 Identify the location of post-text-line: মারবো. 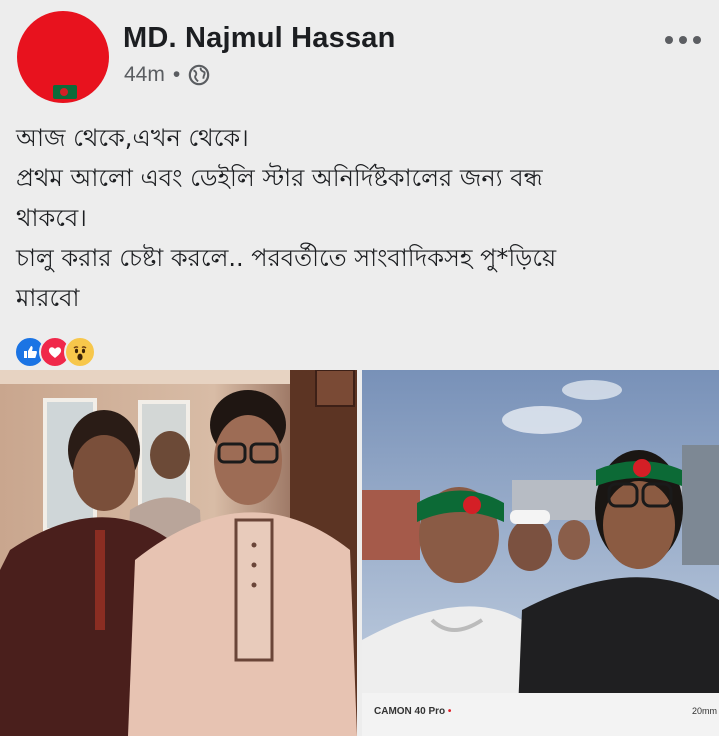
(48, 298).